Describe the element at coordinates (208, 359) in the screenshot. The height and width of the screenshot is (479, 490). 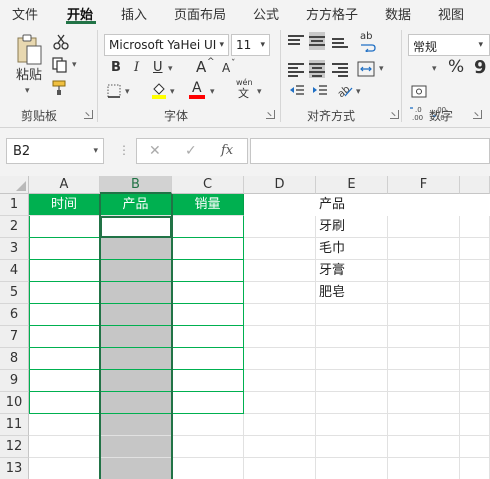
I see `cell-c8` at that location.